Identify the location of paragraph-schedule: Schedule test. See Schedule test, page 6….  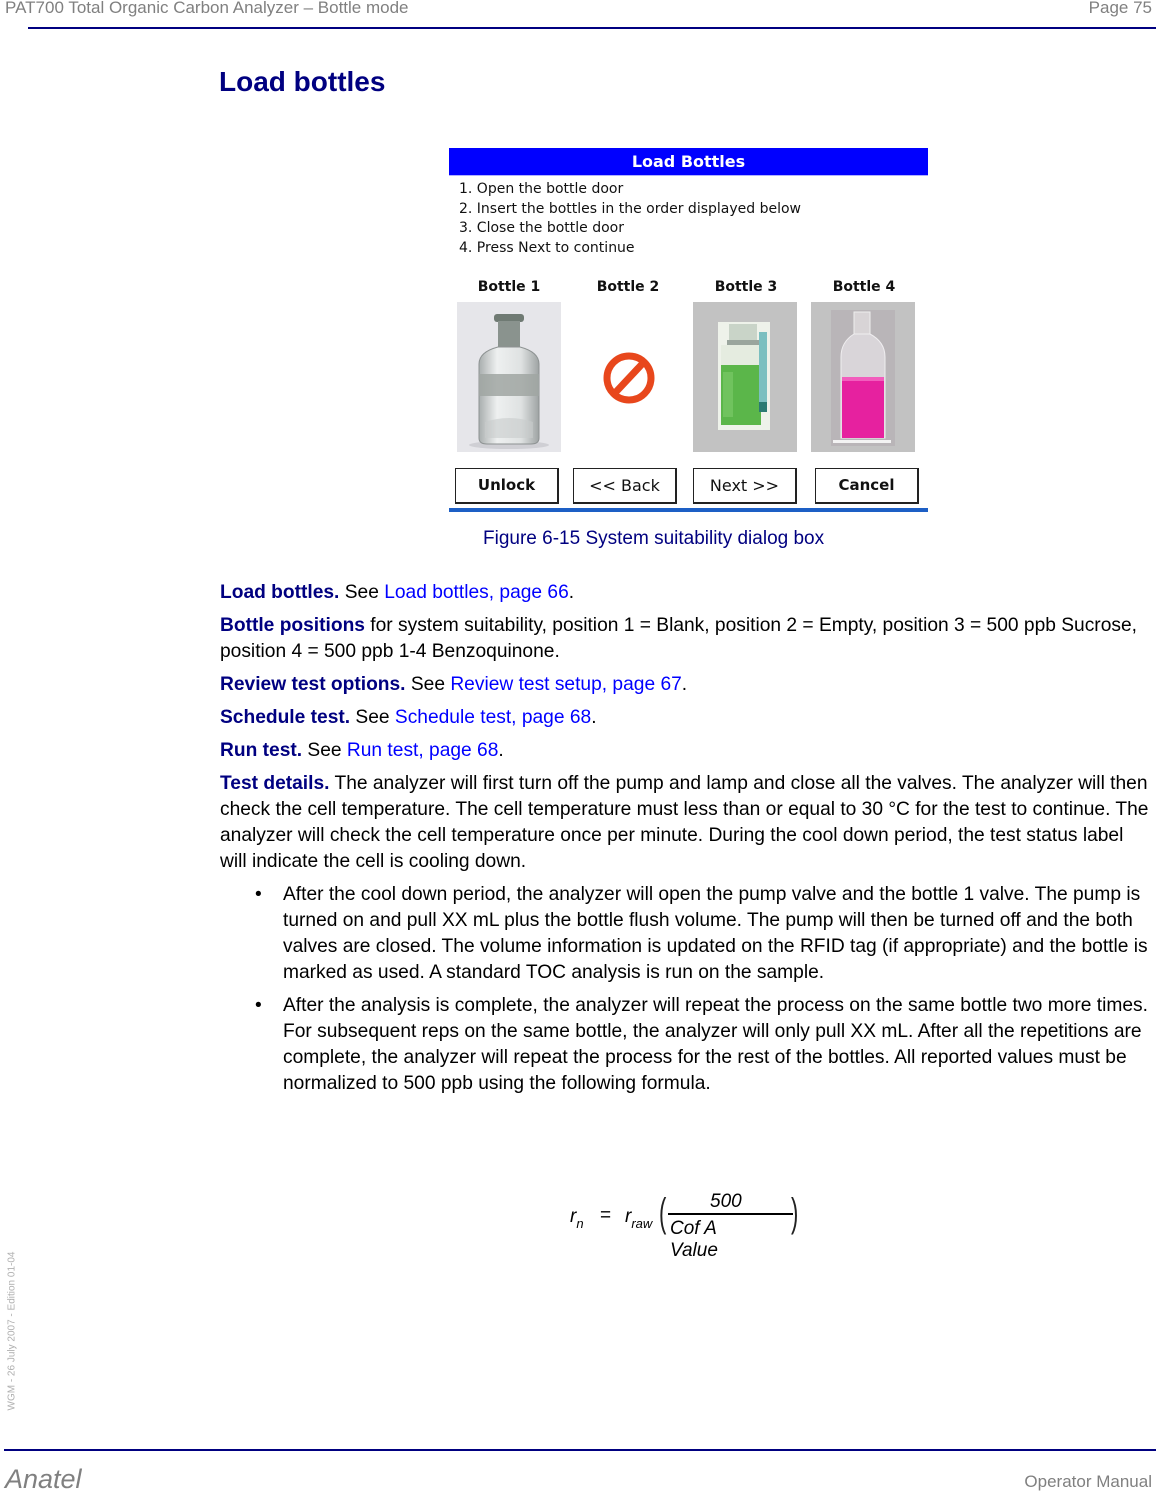
(687, 718).